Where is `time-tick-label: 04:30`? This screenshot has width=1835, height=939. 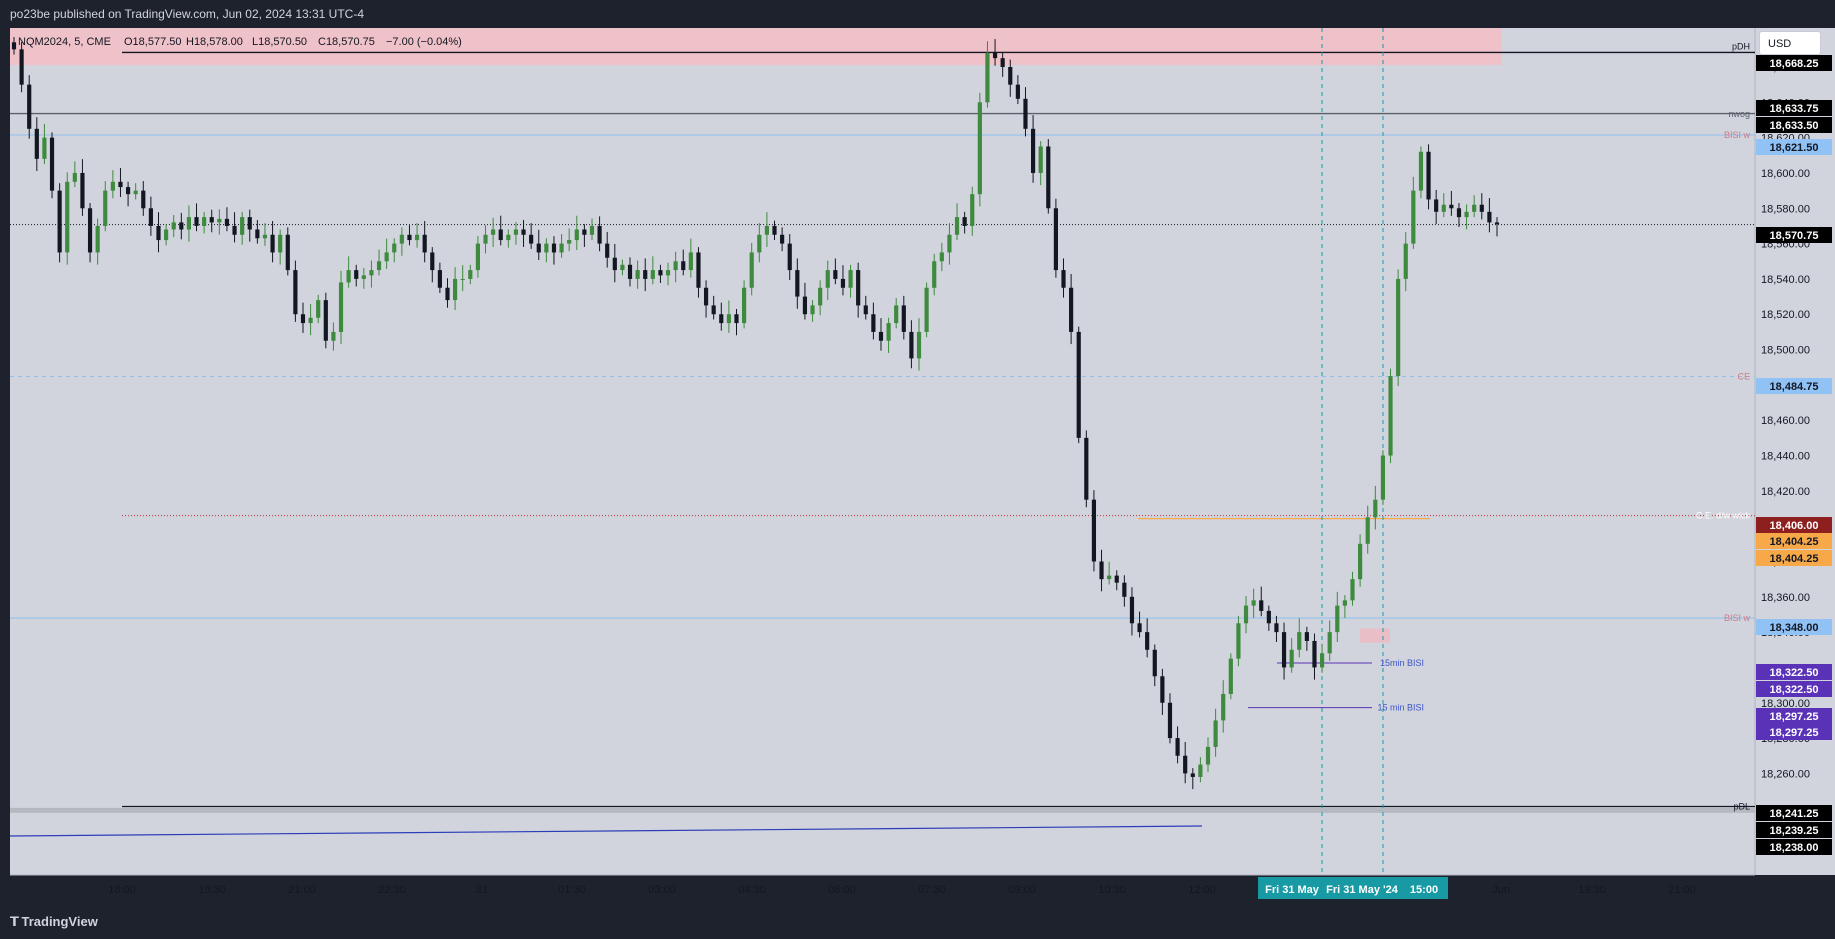 time-tick-label: 04:30 is located at coordinates (752, 890).